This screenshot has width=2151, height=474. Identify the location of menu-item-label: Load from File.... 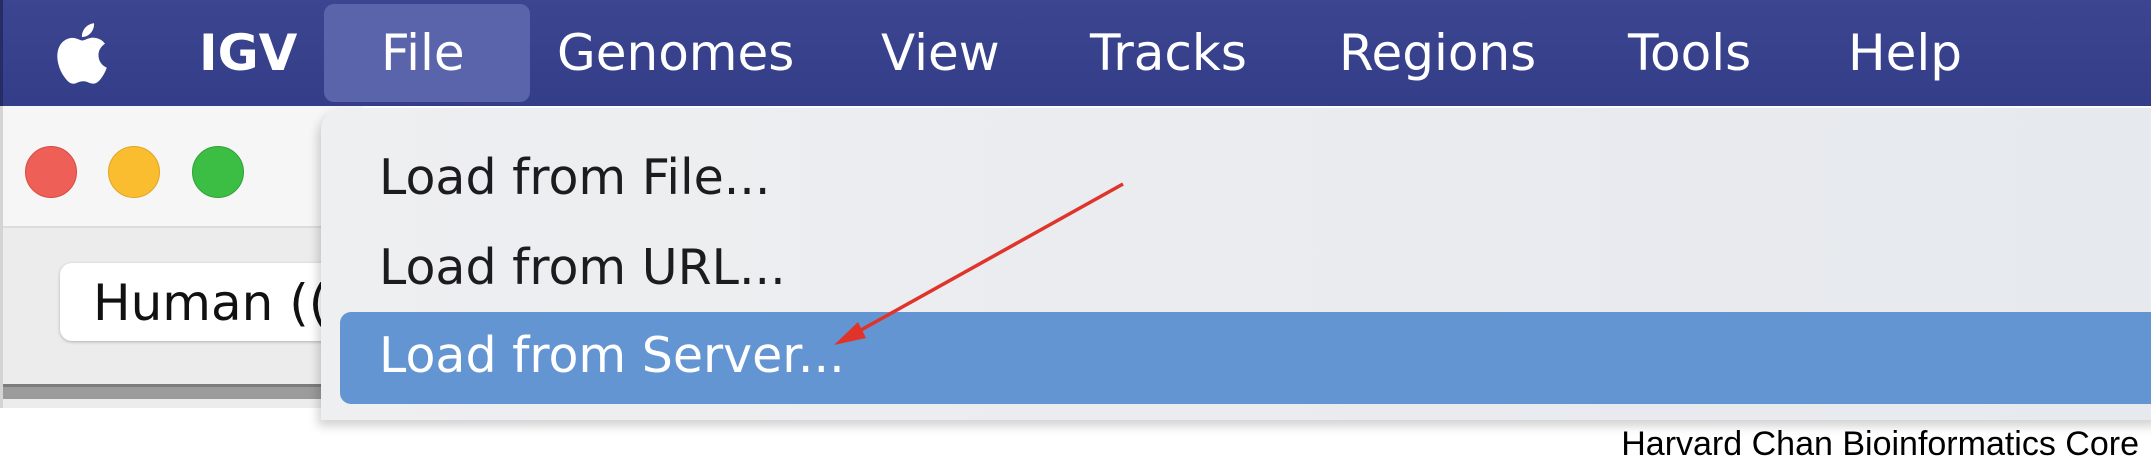
(575, 177).